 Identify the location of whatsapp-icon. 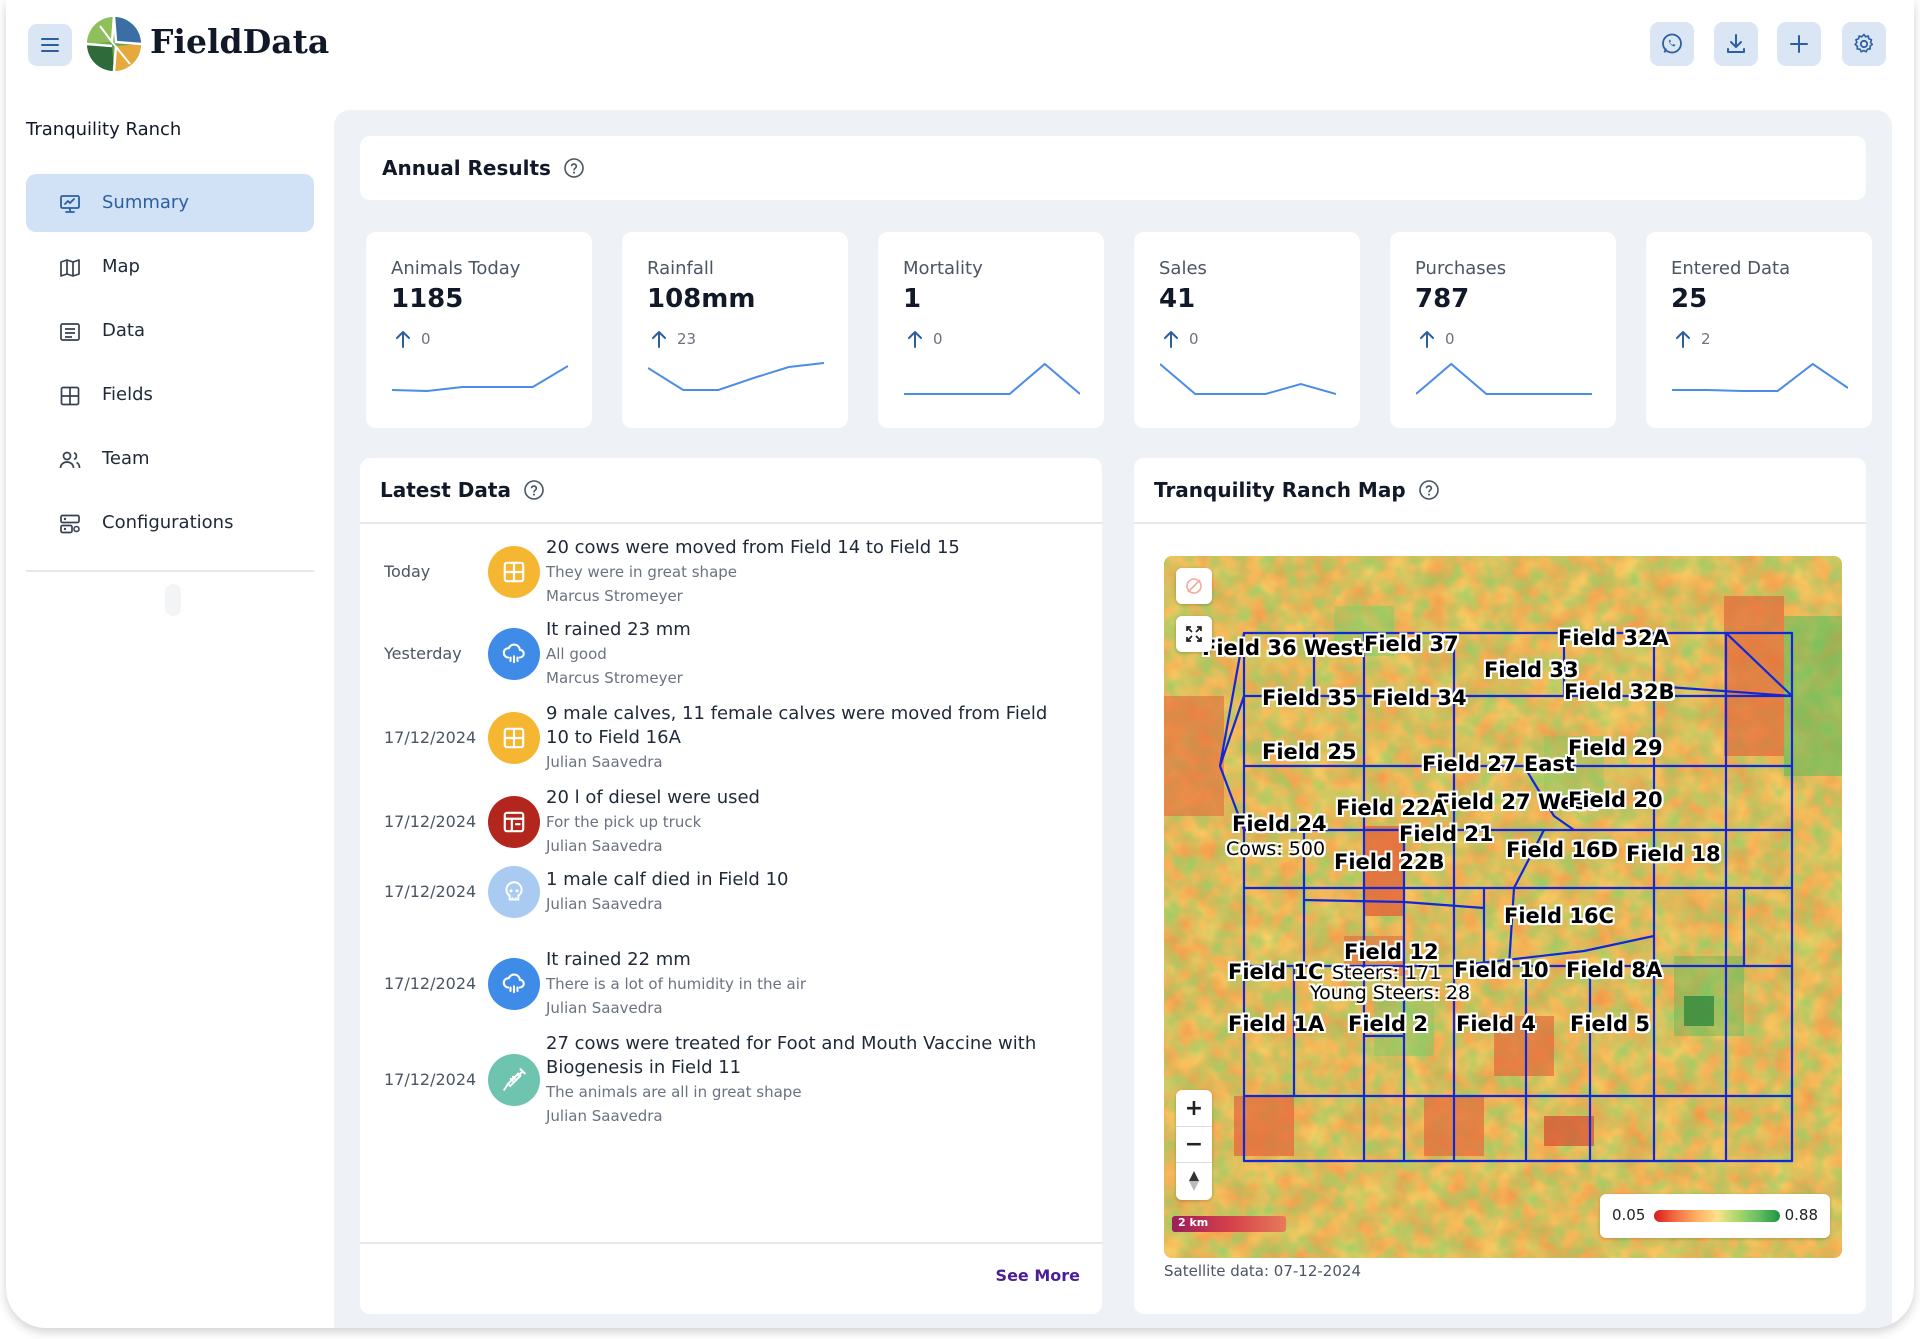
(1672, 43).